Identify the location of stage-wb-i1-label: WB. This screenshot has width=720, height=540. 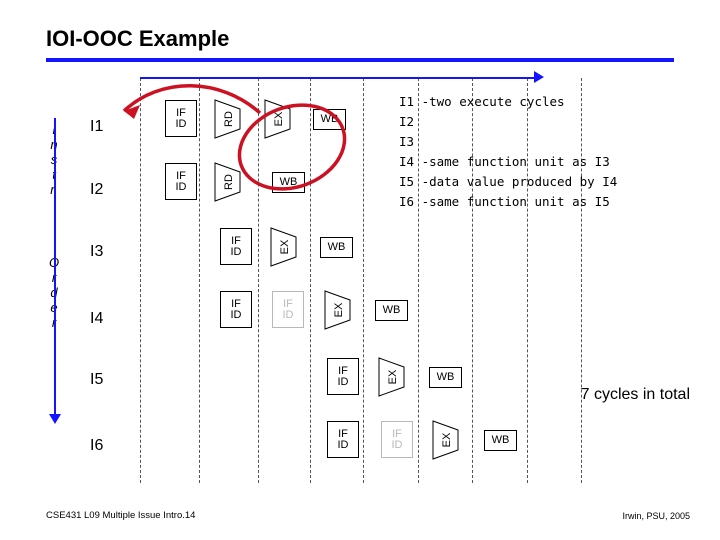
(329, 119).